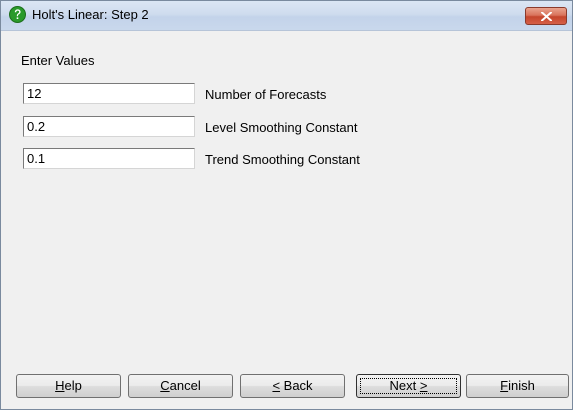 The width and height of the screenshot is (573, 410). I want to click on next-button-mnemonic: >, so click(423, 385).